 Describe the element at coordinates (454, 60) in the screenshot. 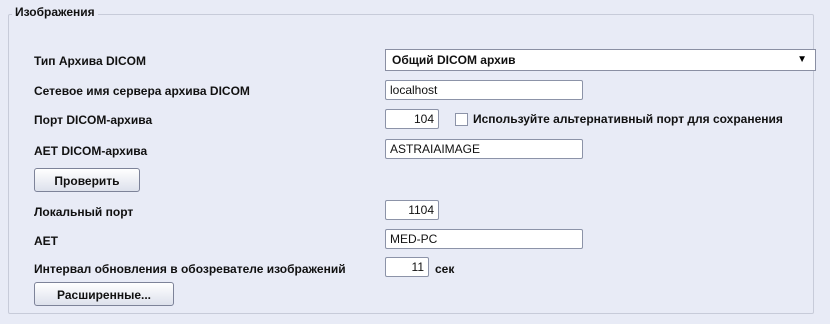

I see `archive-type-selected: Общий DICOM архив` at that location.